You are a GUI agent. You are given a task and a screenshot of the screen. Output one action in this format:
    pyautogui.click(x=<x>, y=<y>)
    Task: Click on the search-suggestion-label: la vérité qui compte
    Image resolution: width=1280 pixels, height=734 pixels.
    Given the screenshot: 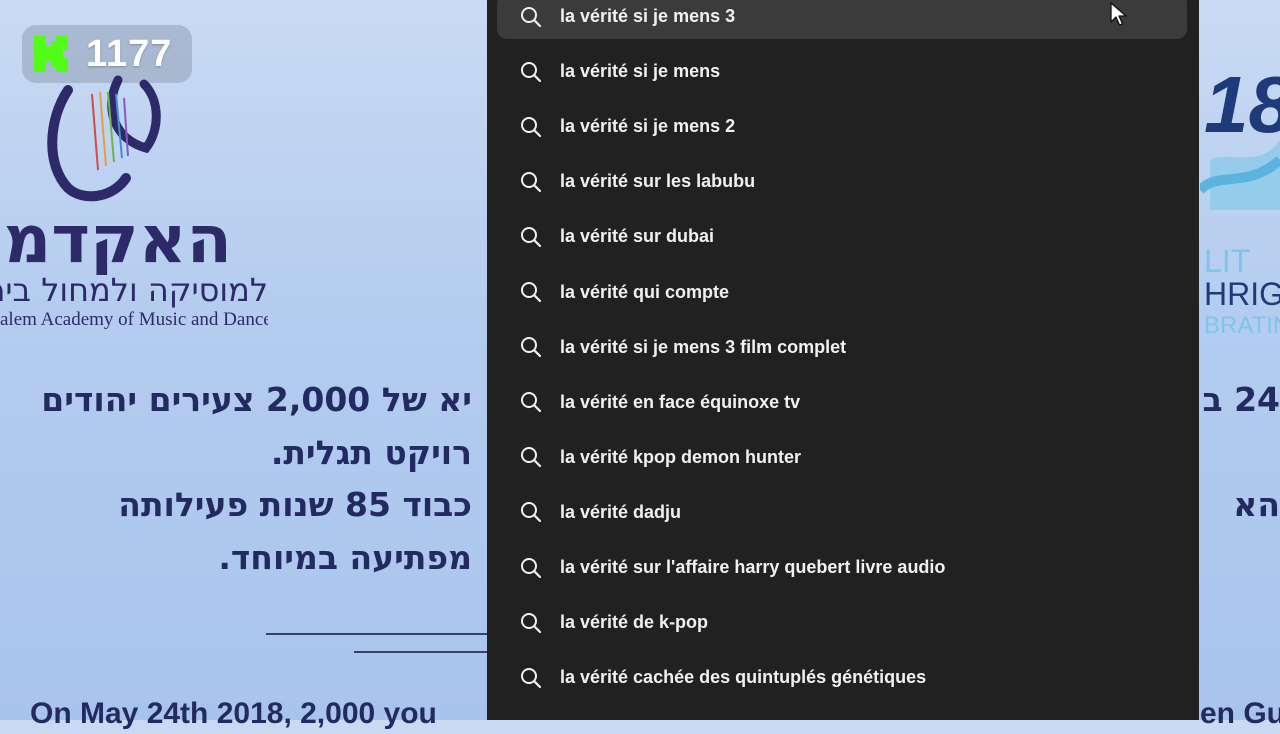 What is the action you would take?
    pyautogui.click(x=645, y=291)
    